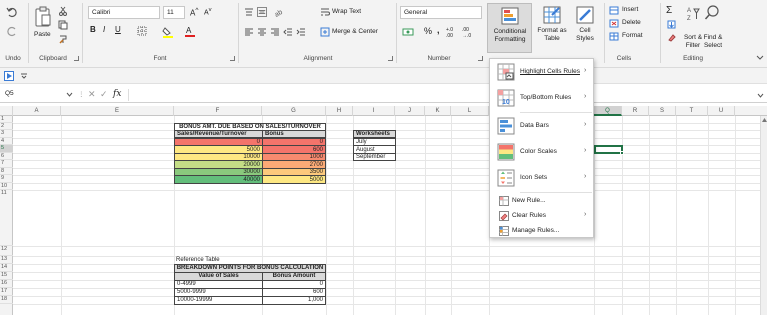 This screenshot has width=767, height=315. What do you see at coordinates (218, 300) in the screenshot?
I see `reference-range-cell: 10000-19999` at bounding box center [218, 300].